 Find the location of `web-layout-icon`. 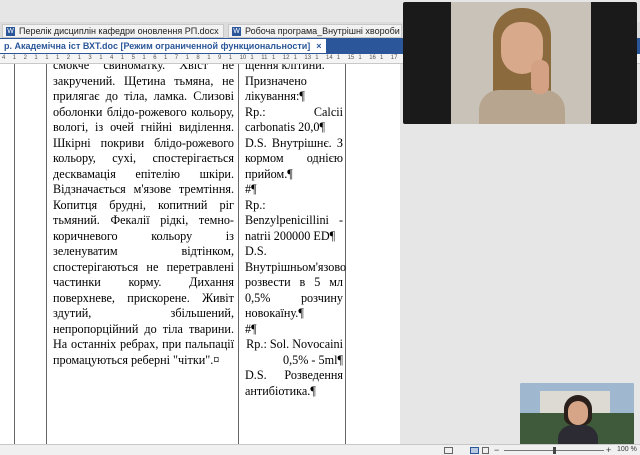

web-layout-icon is located at coordinates (485, 450).